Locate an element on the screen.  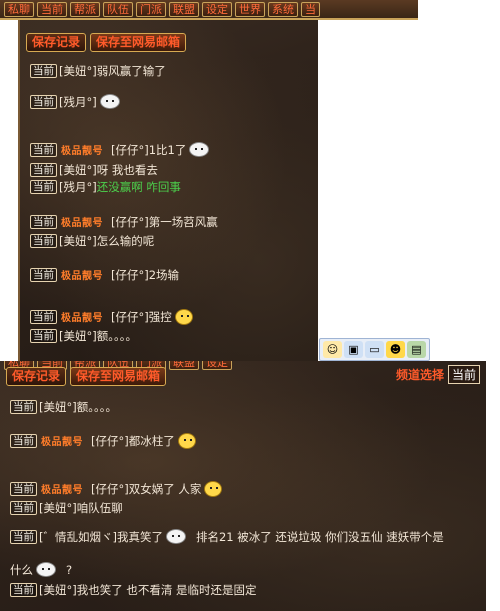
message-text: 什么 is located at coordinates (21, 569).